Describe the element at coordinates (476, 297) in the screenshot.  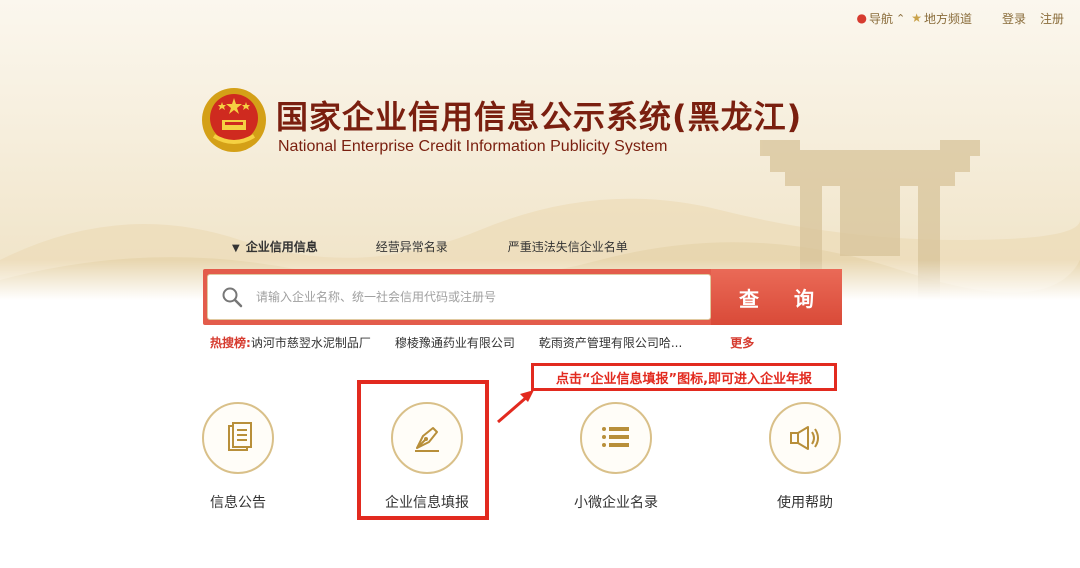
I see `search-input` at that location.